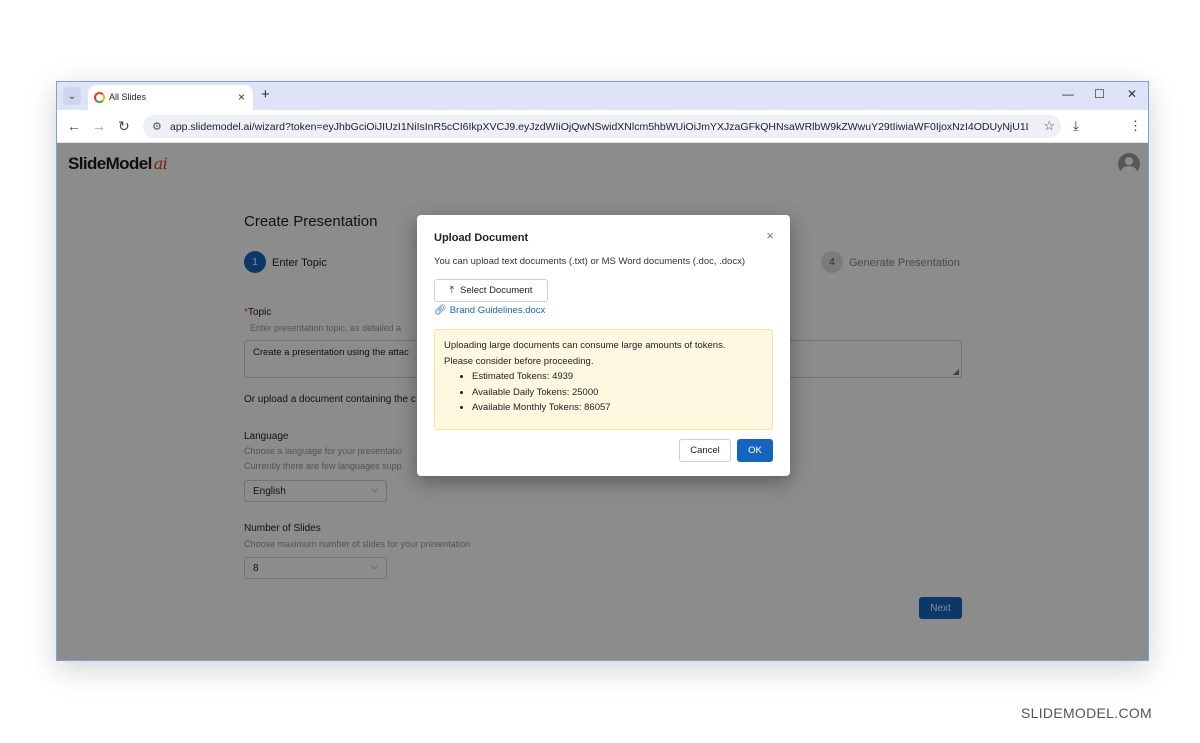 The image size is (1200, 743). What do you see at coordinates (489, 310) in the screenshot?
I see `attached-file-link: 🔗︎ Brand Guidelines.docx` at bounding box center [489, 310].